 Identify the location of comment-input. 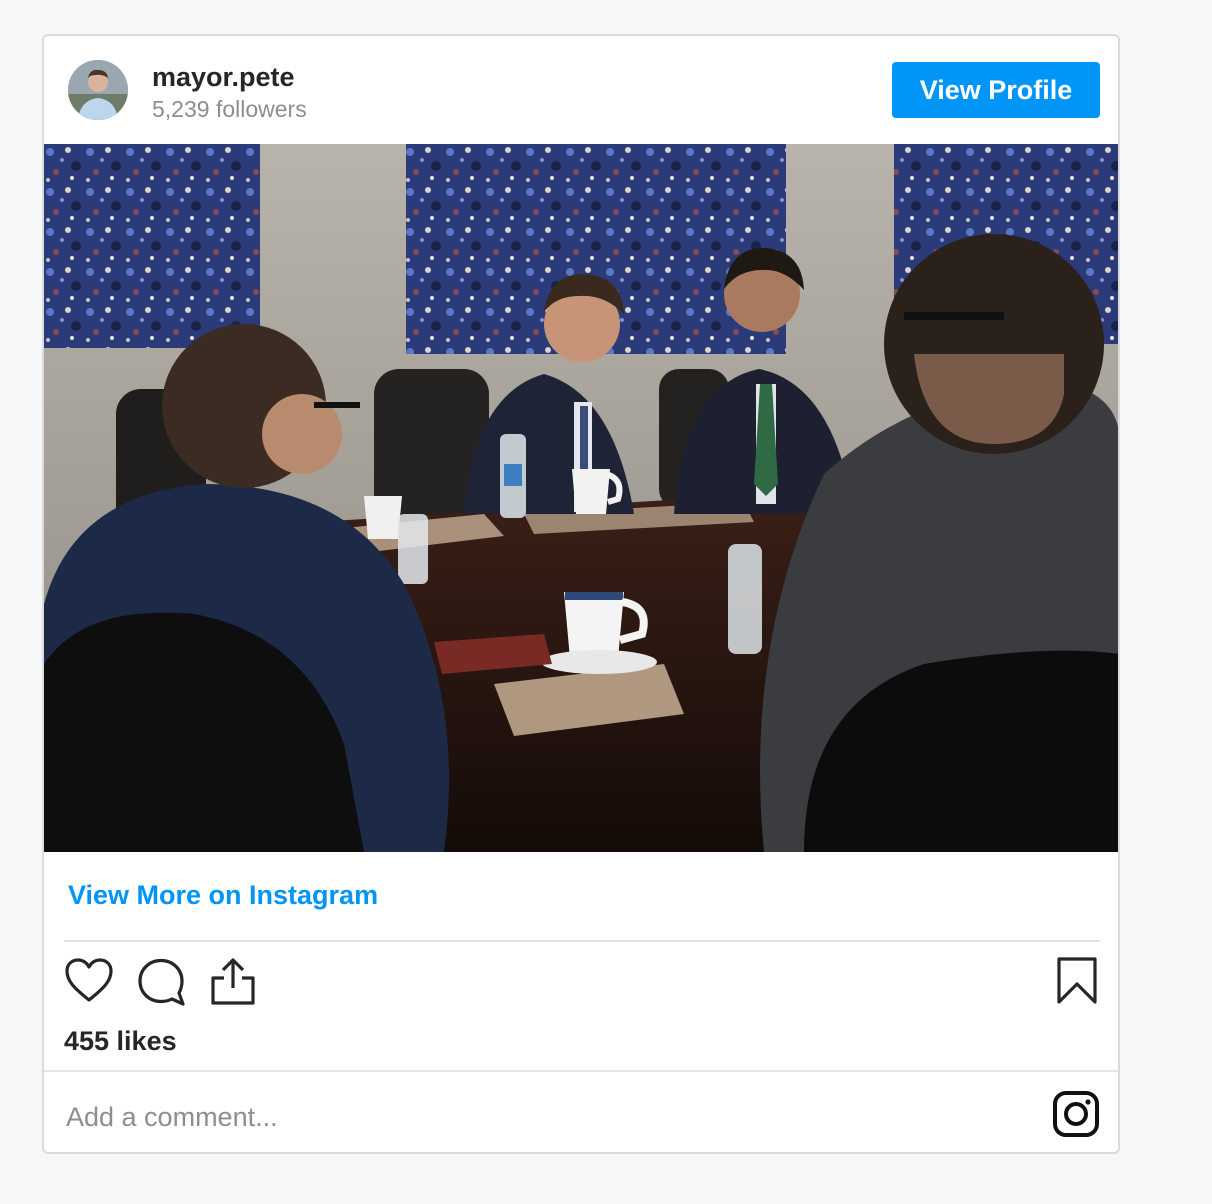
(516, 1117).